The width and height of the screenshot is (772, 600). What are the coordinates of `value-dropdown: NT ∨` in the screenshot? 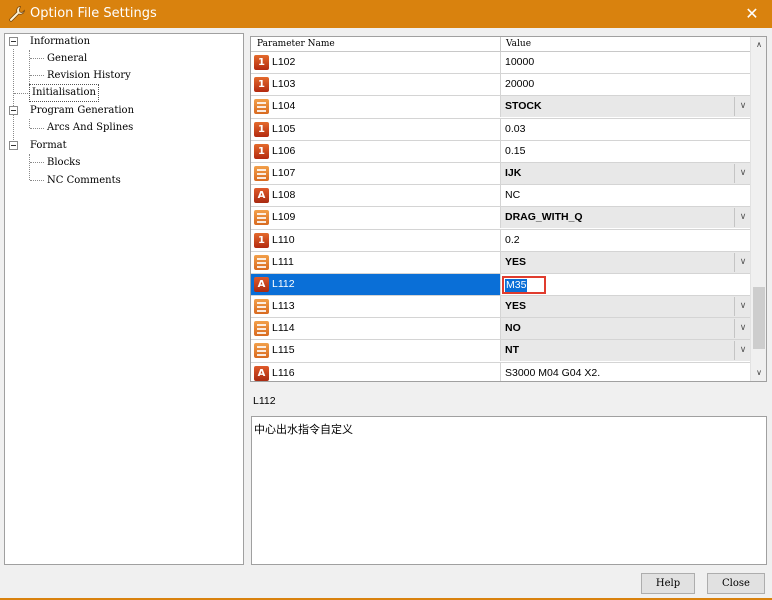 It's located at (626, 351).